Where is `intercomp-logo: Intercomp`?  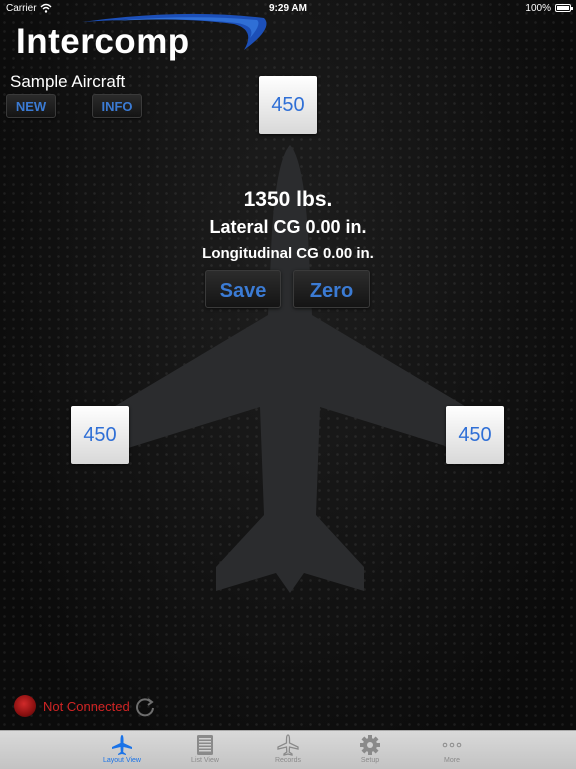 intercomp-logo: Intercomp is located at coordinates (140, 38).